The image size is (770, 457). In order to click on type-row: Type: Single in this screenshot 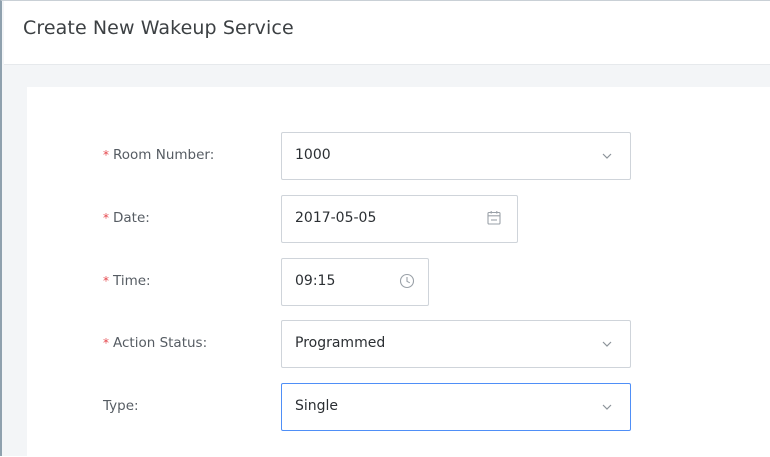, I will do `click(398, 407)`.